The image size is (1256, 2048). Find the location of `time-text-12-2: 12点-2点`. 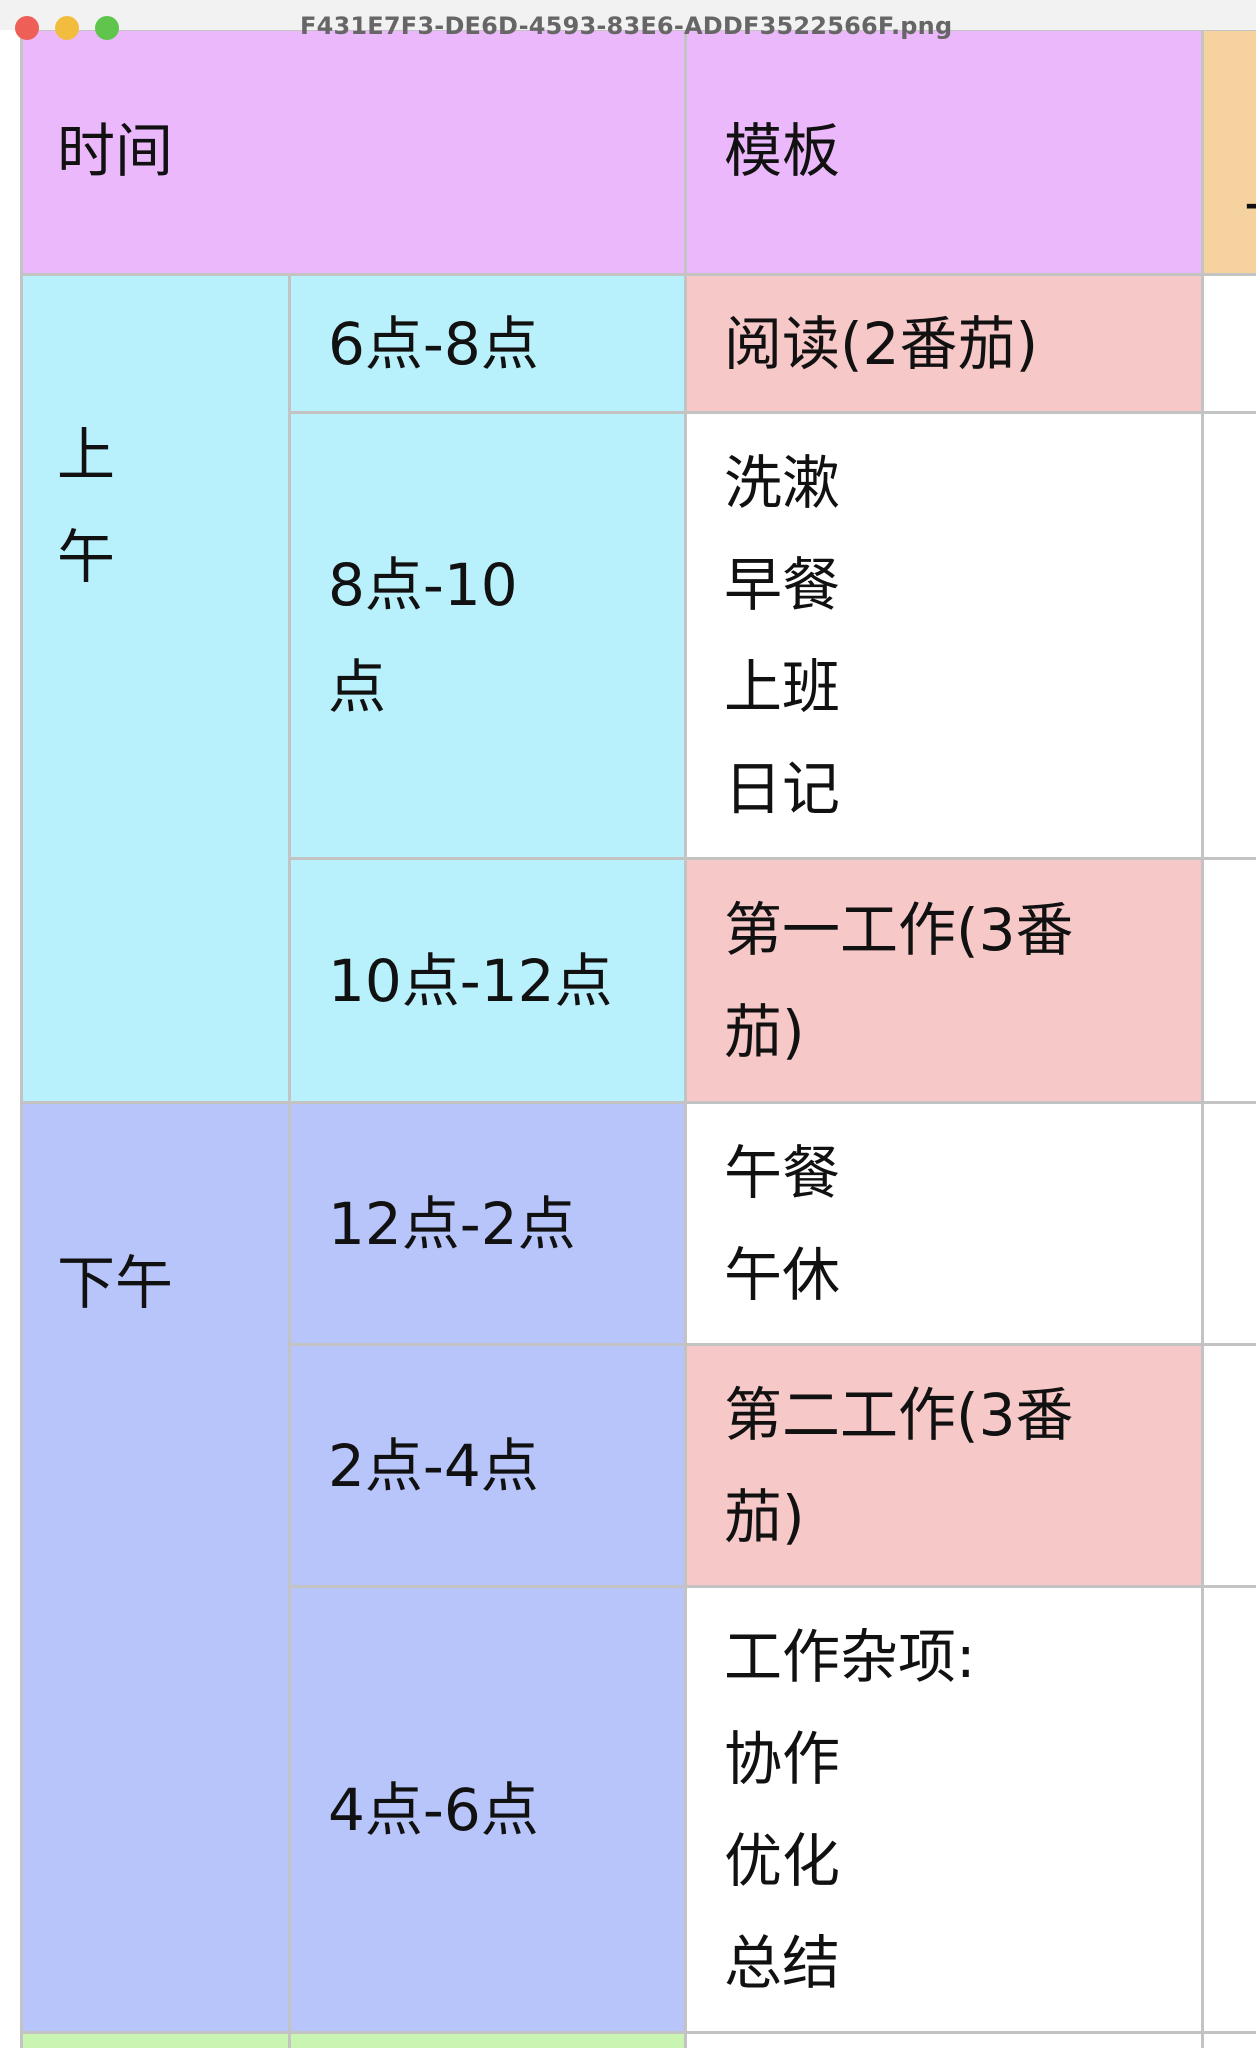

time-text-12-2: 12点-2点 is located at coordinates (452, 1223).